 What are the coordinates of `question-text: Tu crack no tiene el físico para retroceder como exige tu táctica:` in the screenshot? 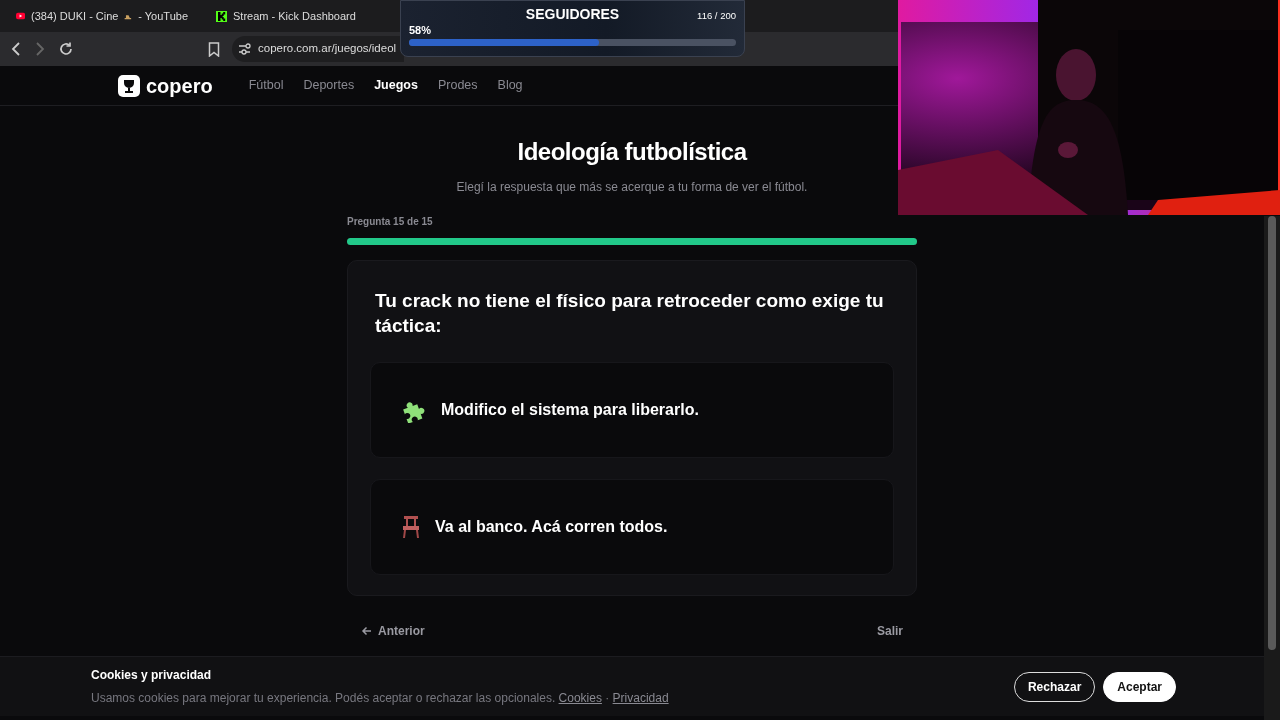 It's located at (630, 313).